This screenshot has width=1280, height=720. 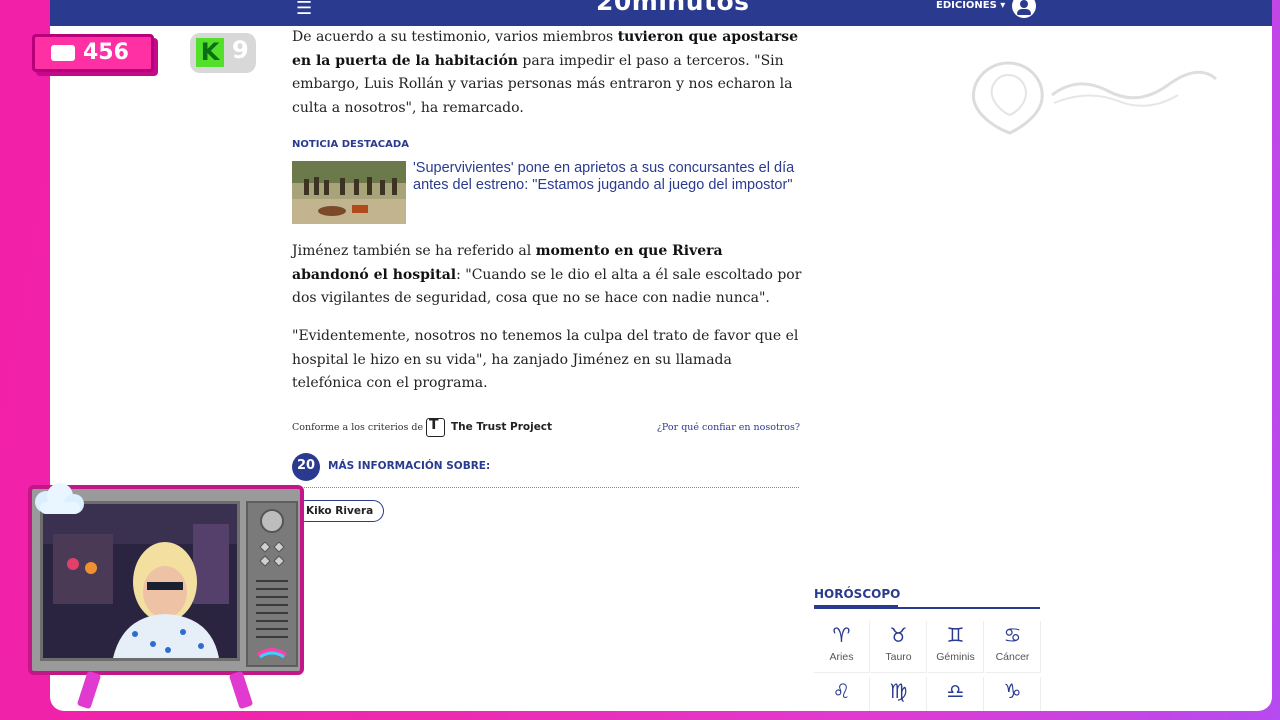 I want to click on trust-logo-letter: T, so click(x=434, y=425).